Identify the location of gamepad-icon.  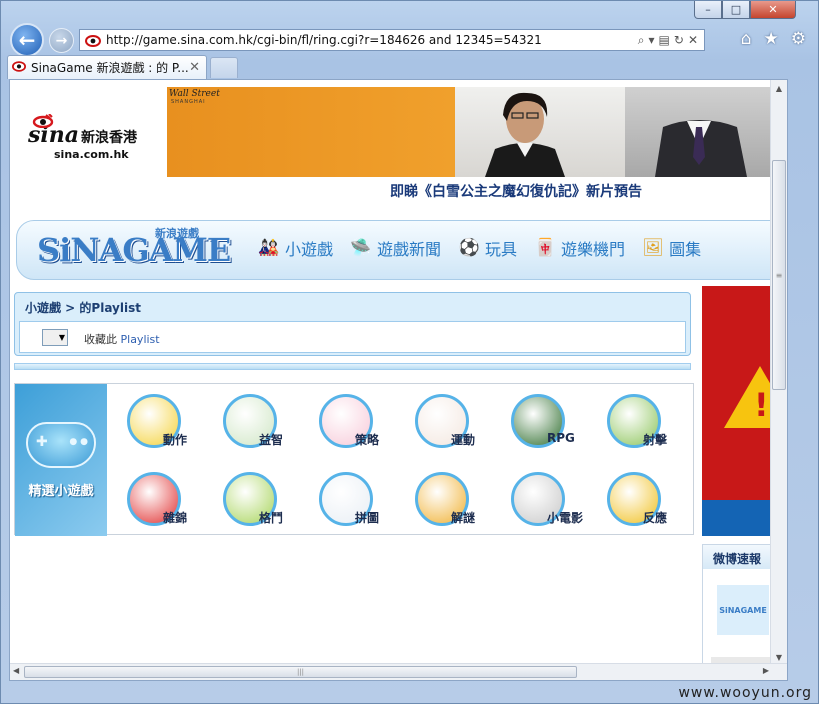
(61, 444).